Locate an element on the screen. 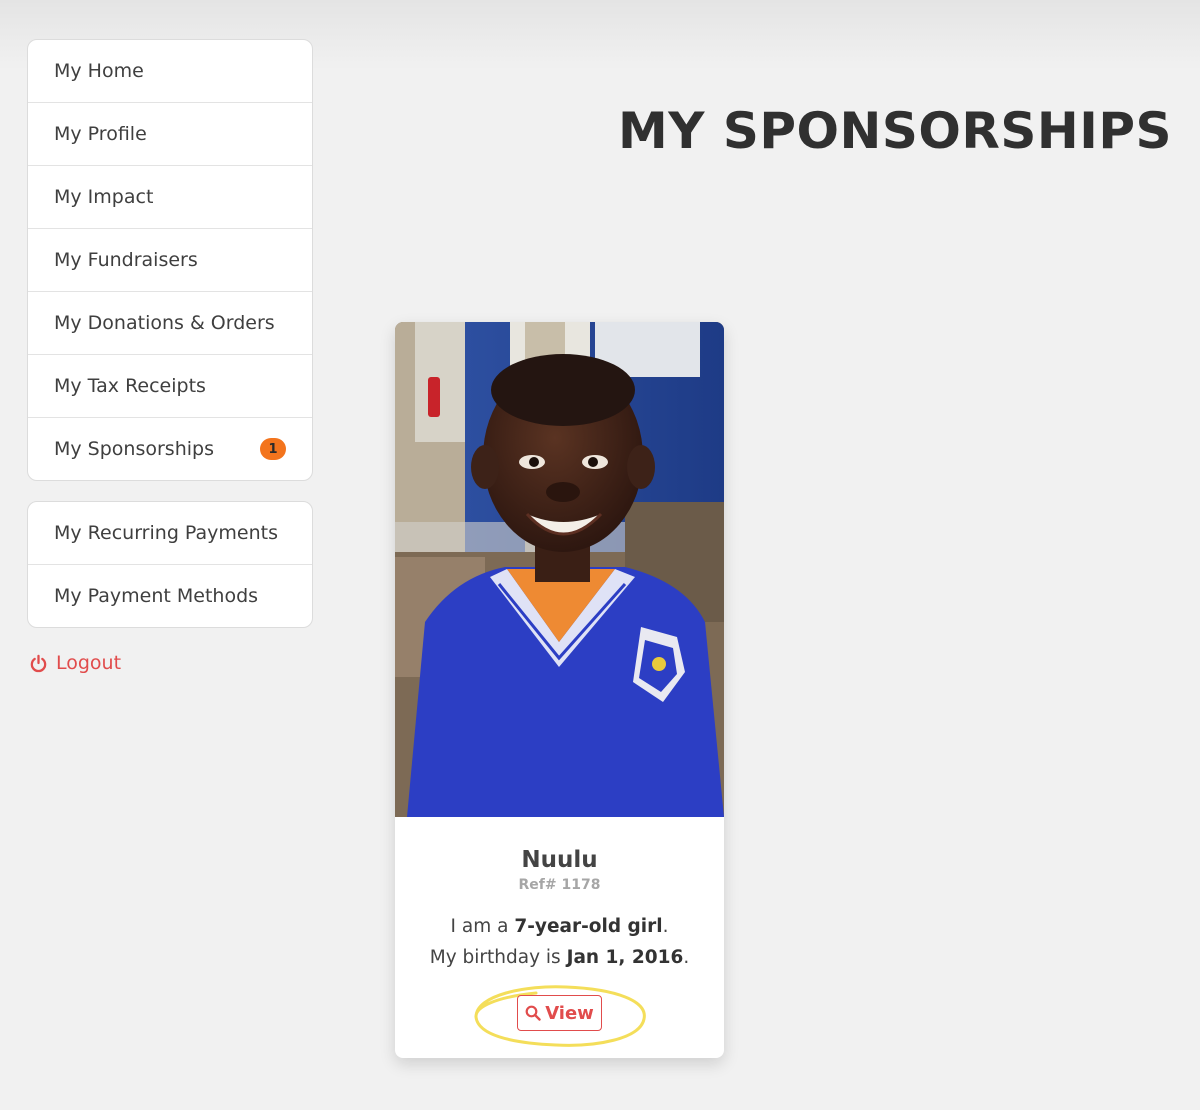  sidebar-item-my-recurring-payments: My Recurring Payments is located at coordinates (170, 533).